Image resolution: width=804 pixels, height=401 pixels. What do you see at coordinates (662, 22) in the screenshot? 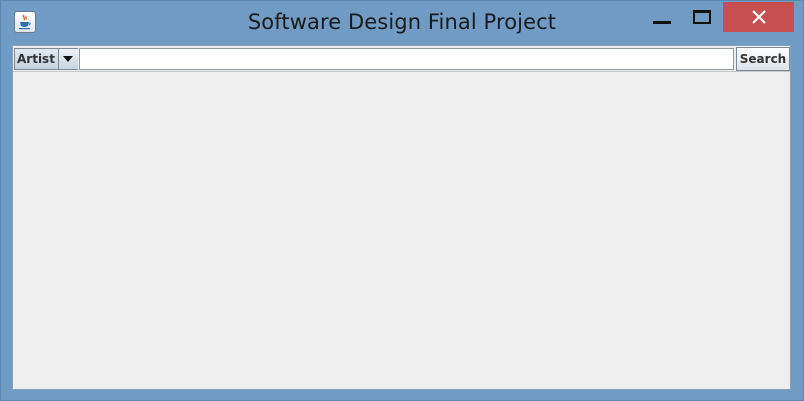
I see `minimize-icon` at bounding box center [662, 22].